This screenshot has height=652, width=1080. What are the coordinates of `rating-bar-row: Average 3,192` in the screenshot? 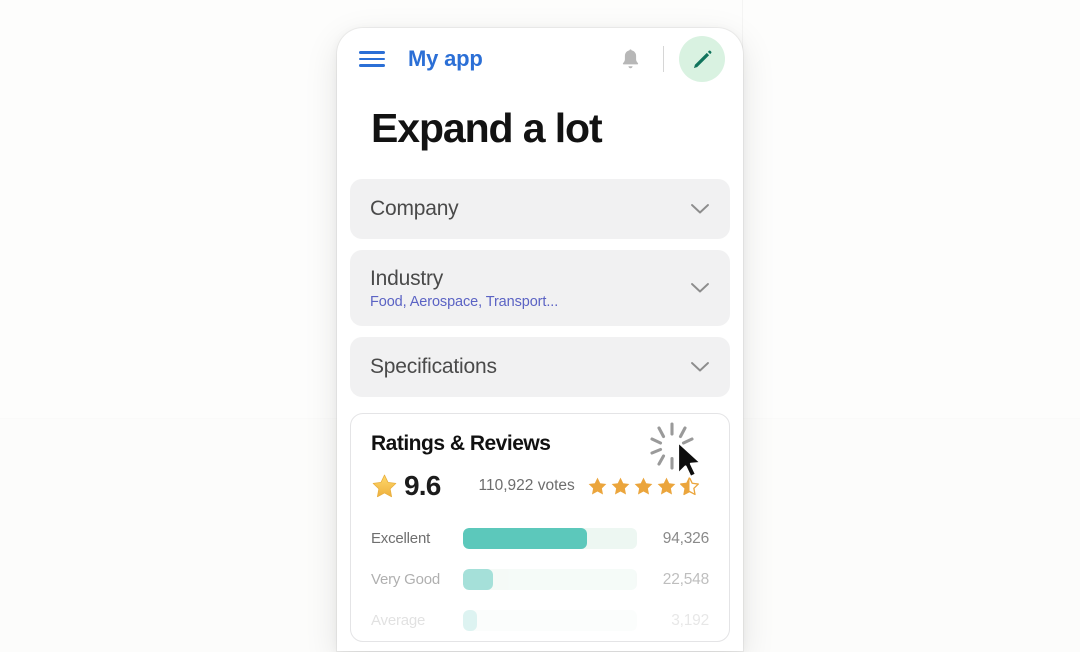 It's located at (540, 620).